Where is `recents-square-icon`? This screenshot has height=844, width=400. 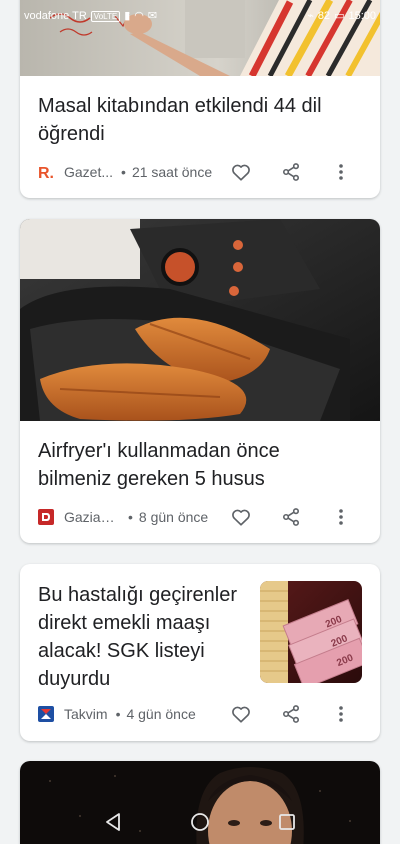
recents-square-icon is located at coordinates (286, 822).